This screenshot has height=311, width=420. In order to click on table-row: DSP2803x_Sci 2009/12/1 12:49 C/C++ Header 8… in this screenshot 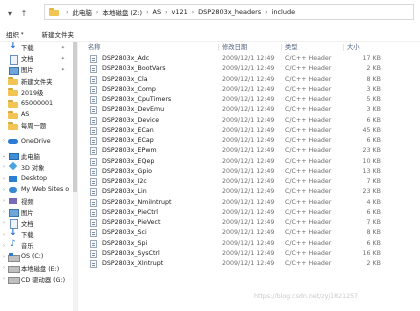, I will do `click(252, 233)`.